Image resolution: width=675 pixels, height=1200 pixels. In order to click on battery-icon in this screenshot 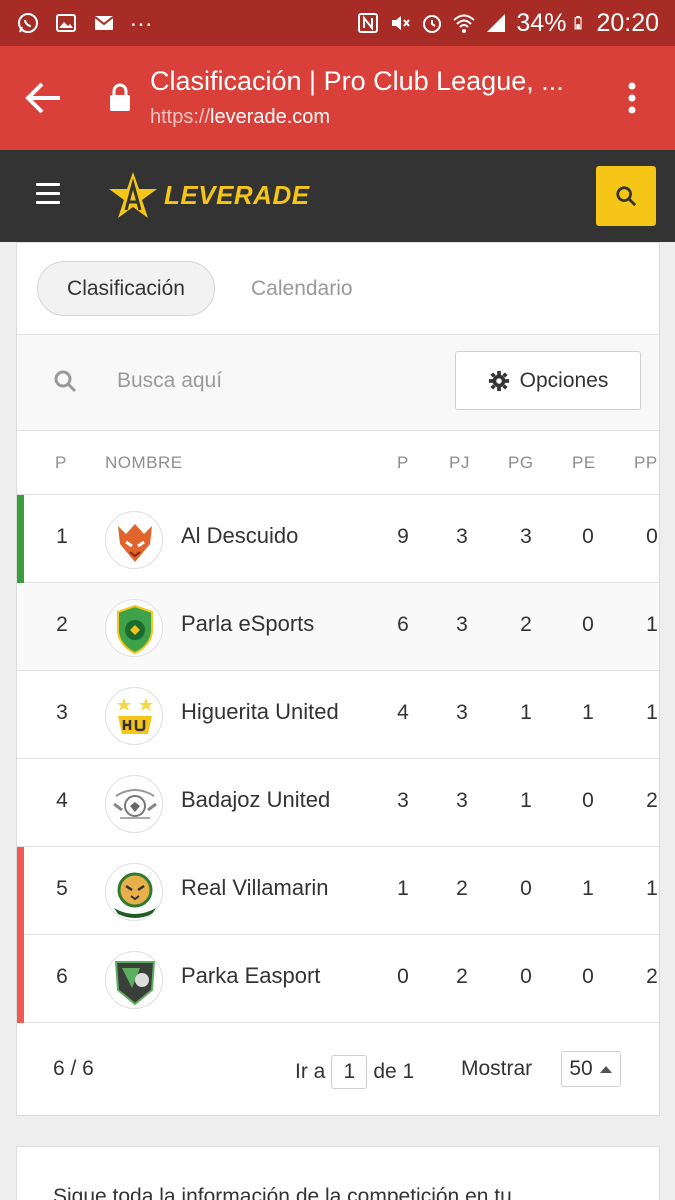, I will do `click(579, 23)`.